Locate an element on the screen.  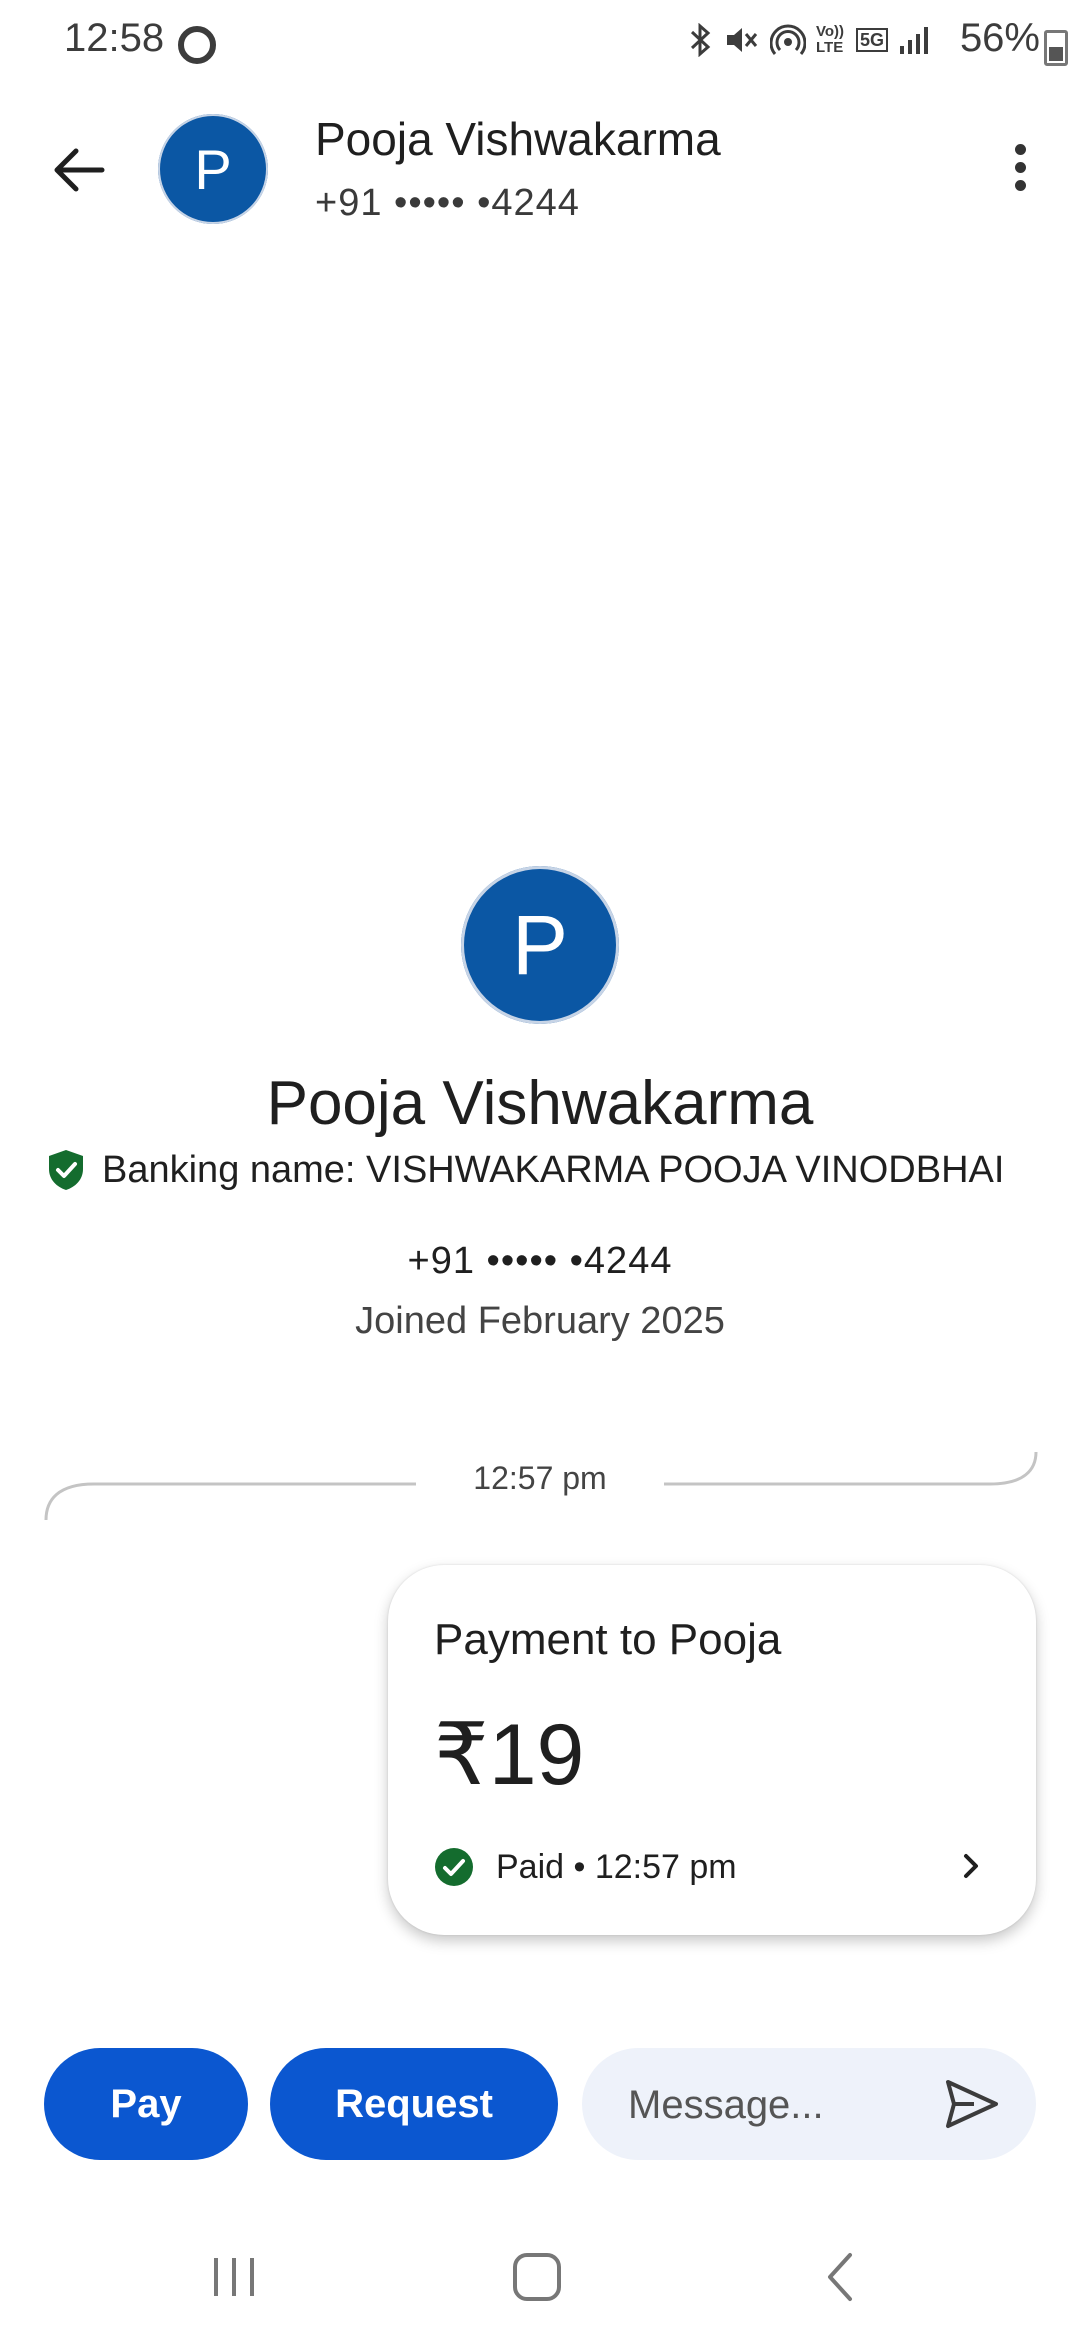
more-options-button is located at coordinates (1020, 170).